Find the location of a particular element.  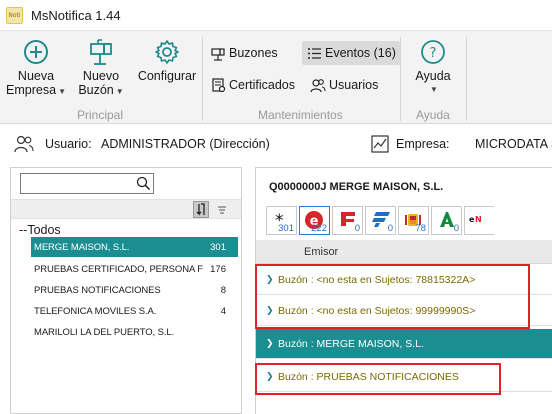

entity-row: PRUEBAS CERTIFICADO, PERSONA F 176 is located at coordinates (134, 269).